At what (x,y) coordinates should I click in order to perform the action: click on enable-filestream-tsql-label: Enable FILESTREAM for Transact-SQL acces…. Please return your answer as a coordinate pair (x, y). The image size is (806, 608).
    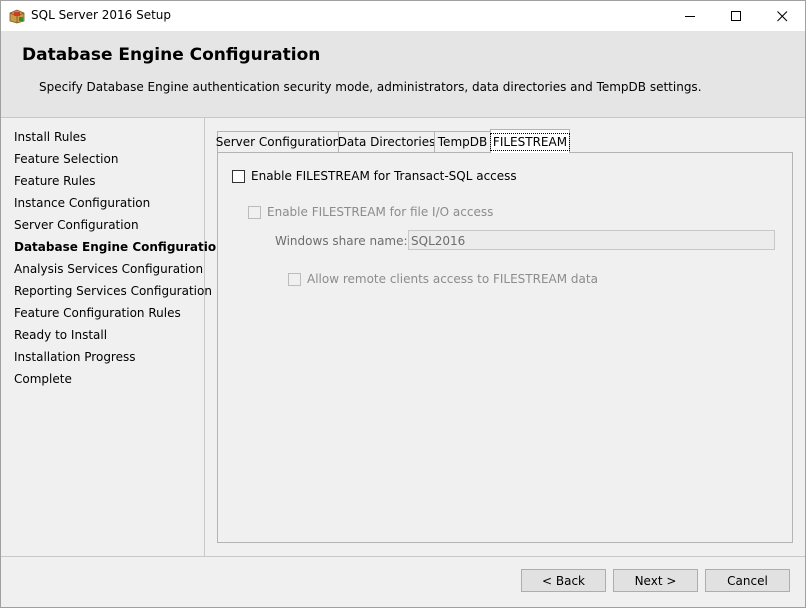
    Looking at the image, I should click on (384, 176).